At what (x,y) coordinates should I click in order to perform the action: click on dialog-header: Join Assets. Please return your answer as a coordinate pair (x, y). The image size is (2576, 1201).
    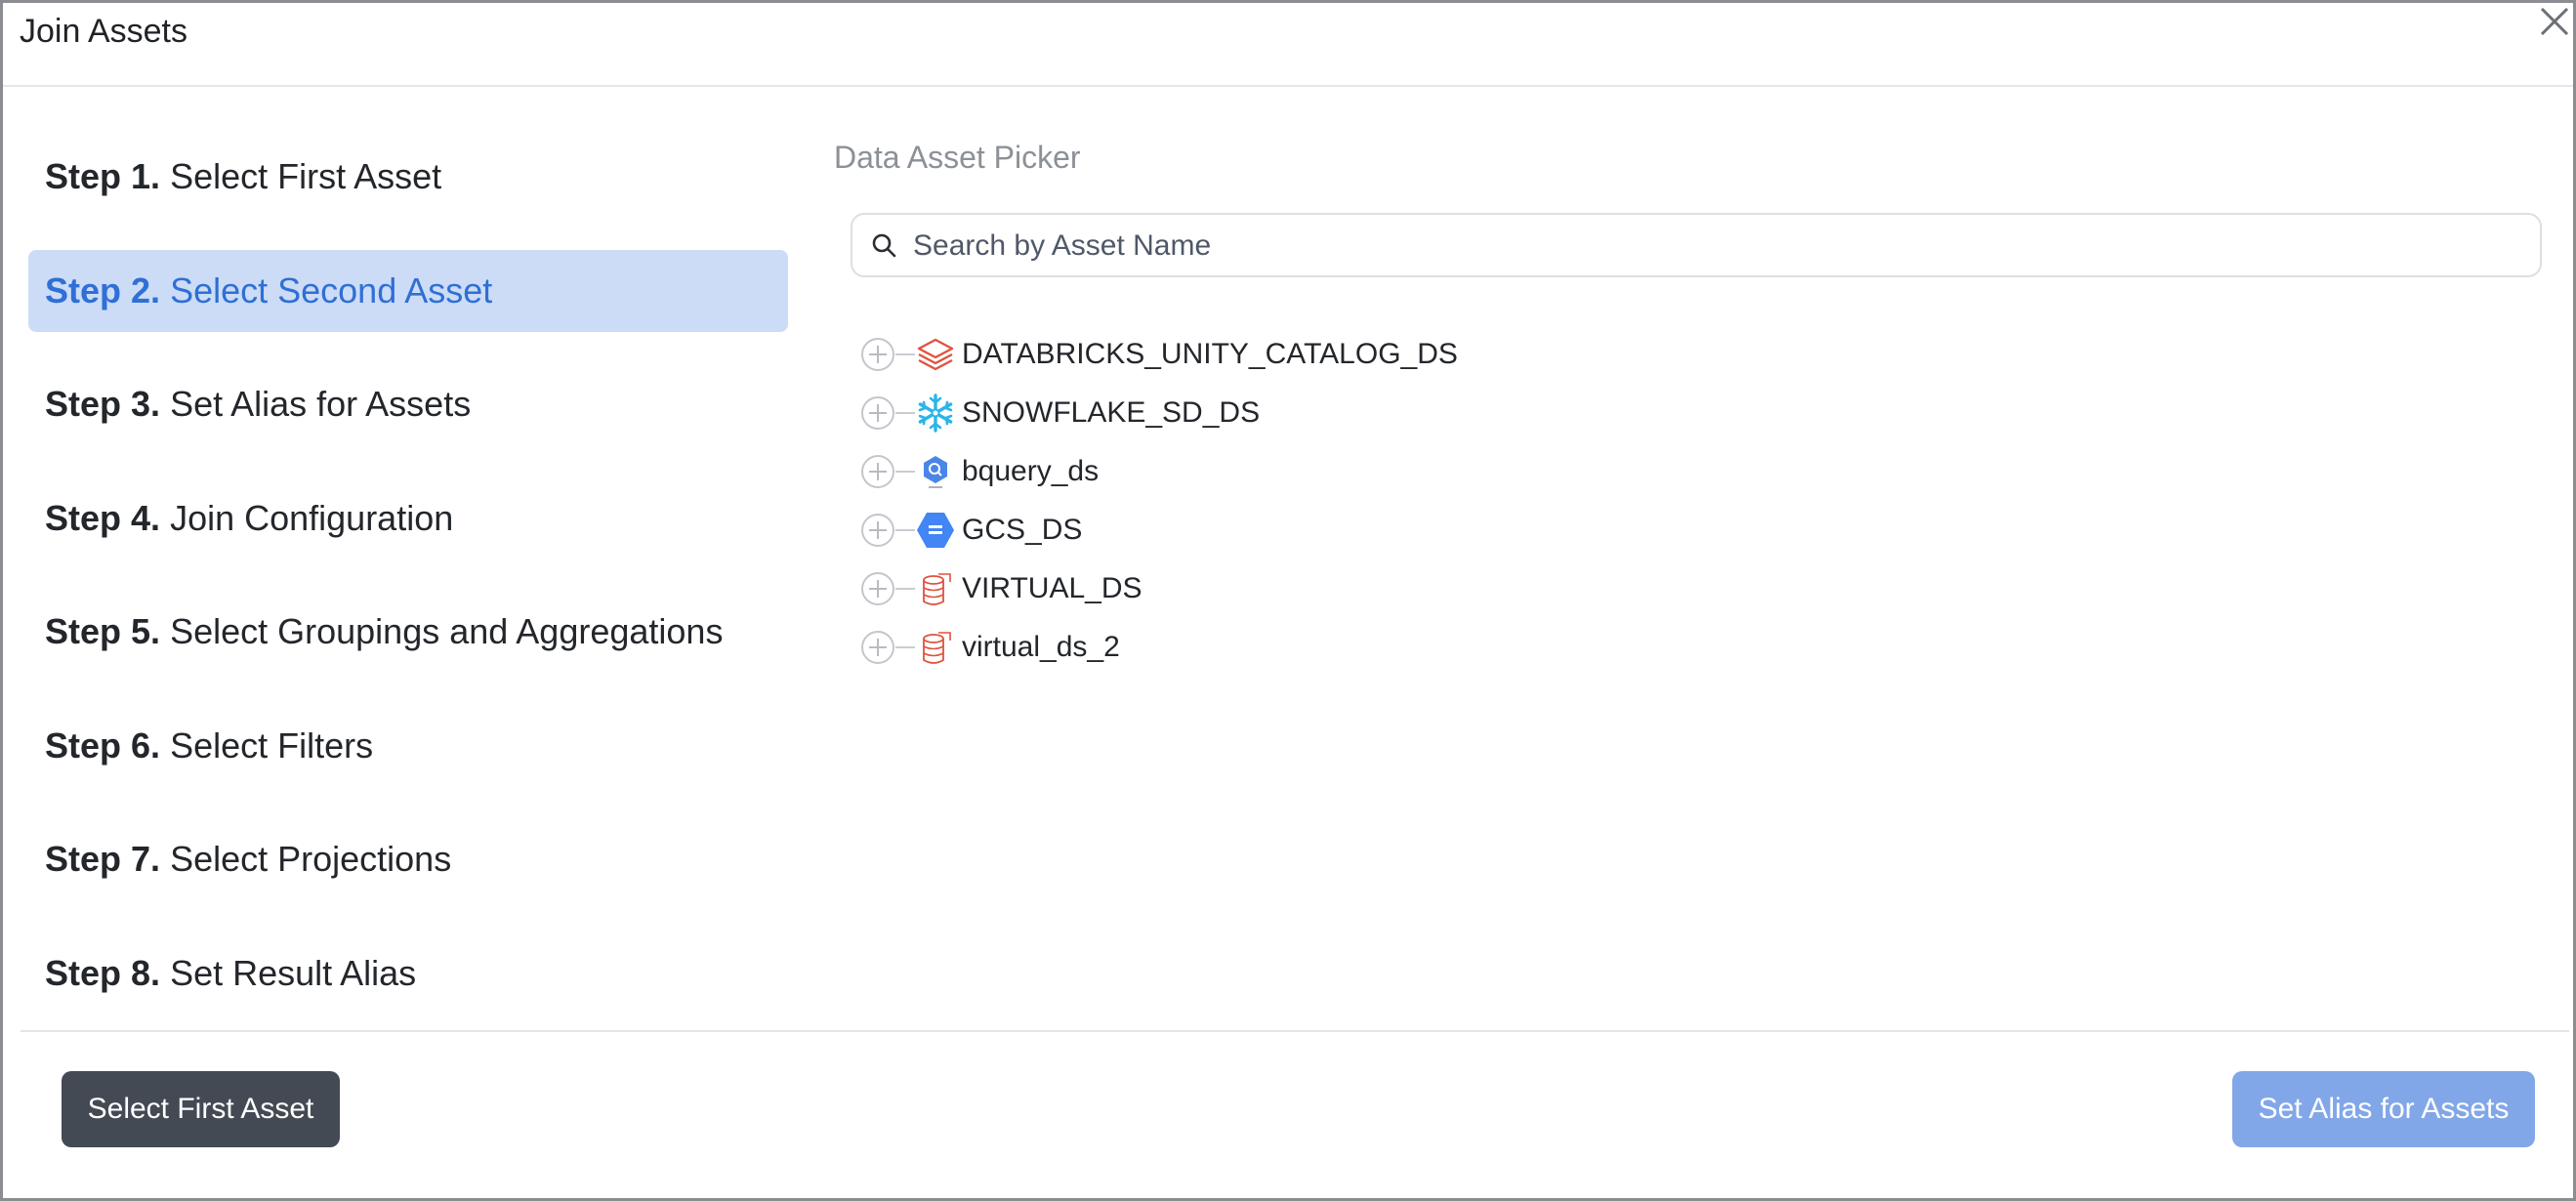
    Looking at the image, I should click on (1288, 45).